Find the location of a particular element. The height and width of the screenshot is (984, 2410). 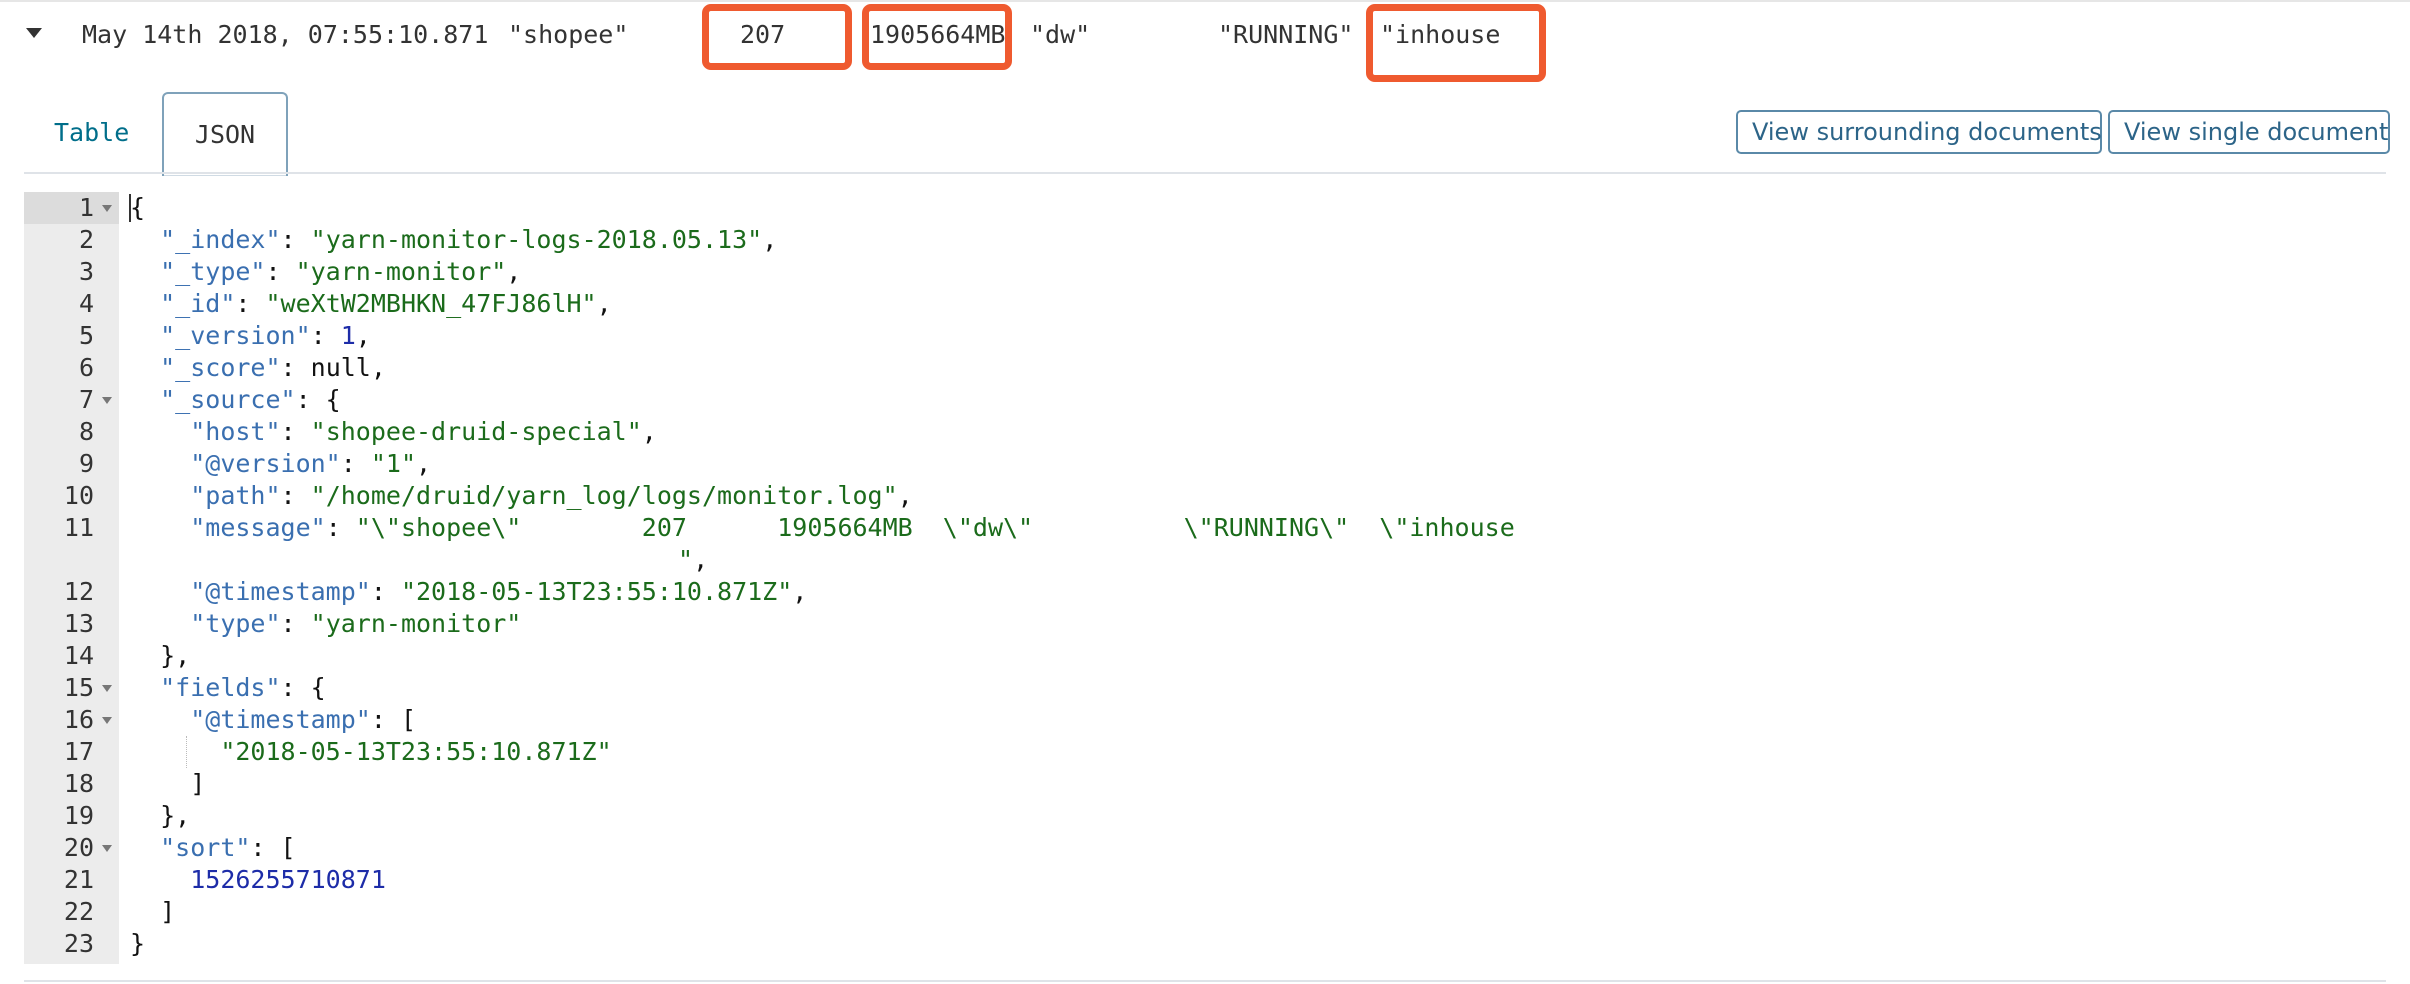

highlight-box-type is located at coordinates (1456, 43).